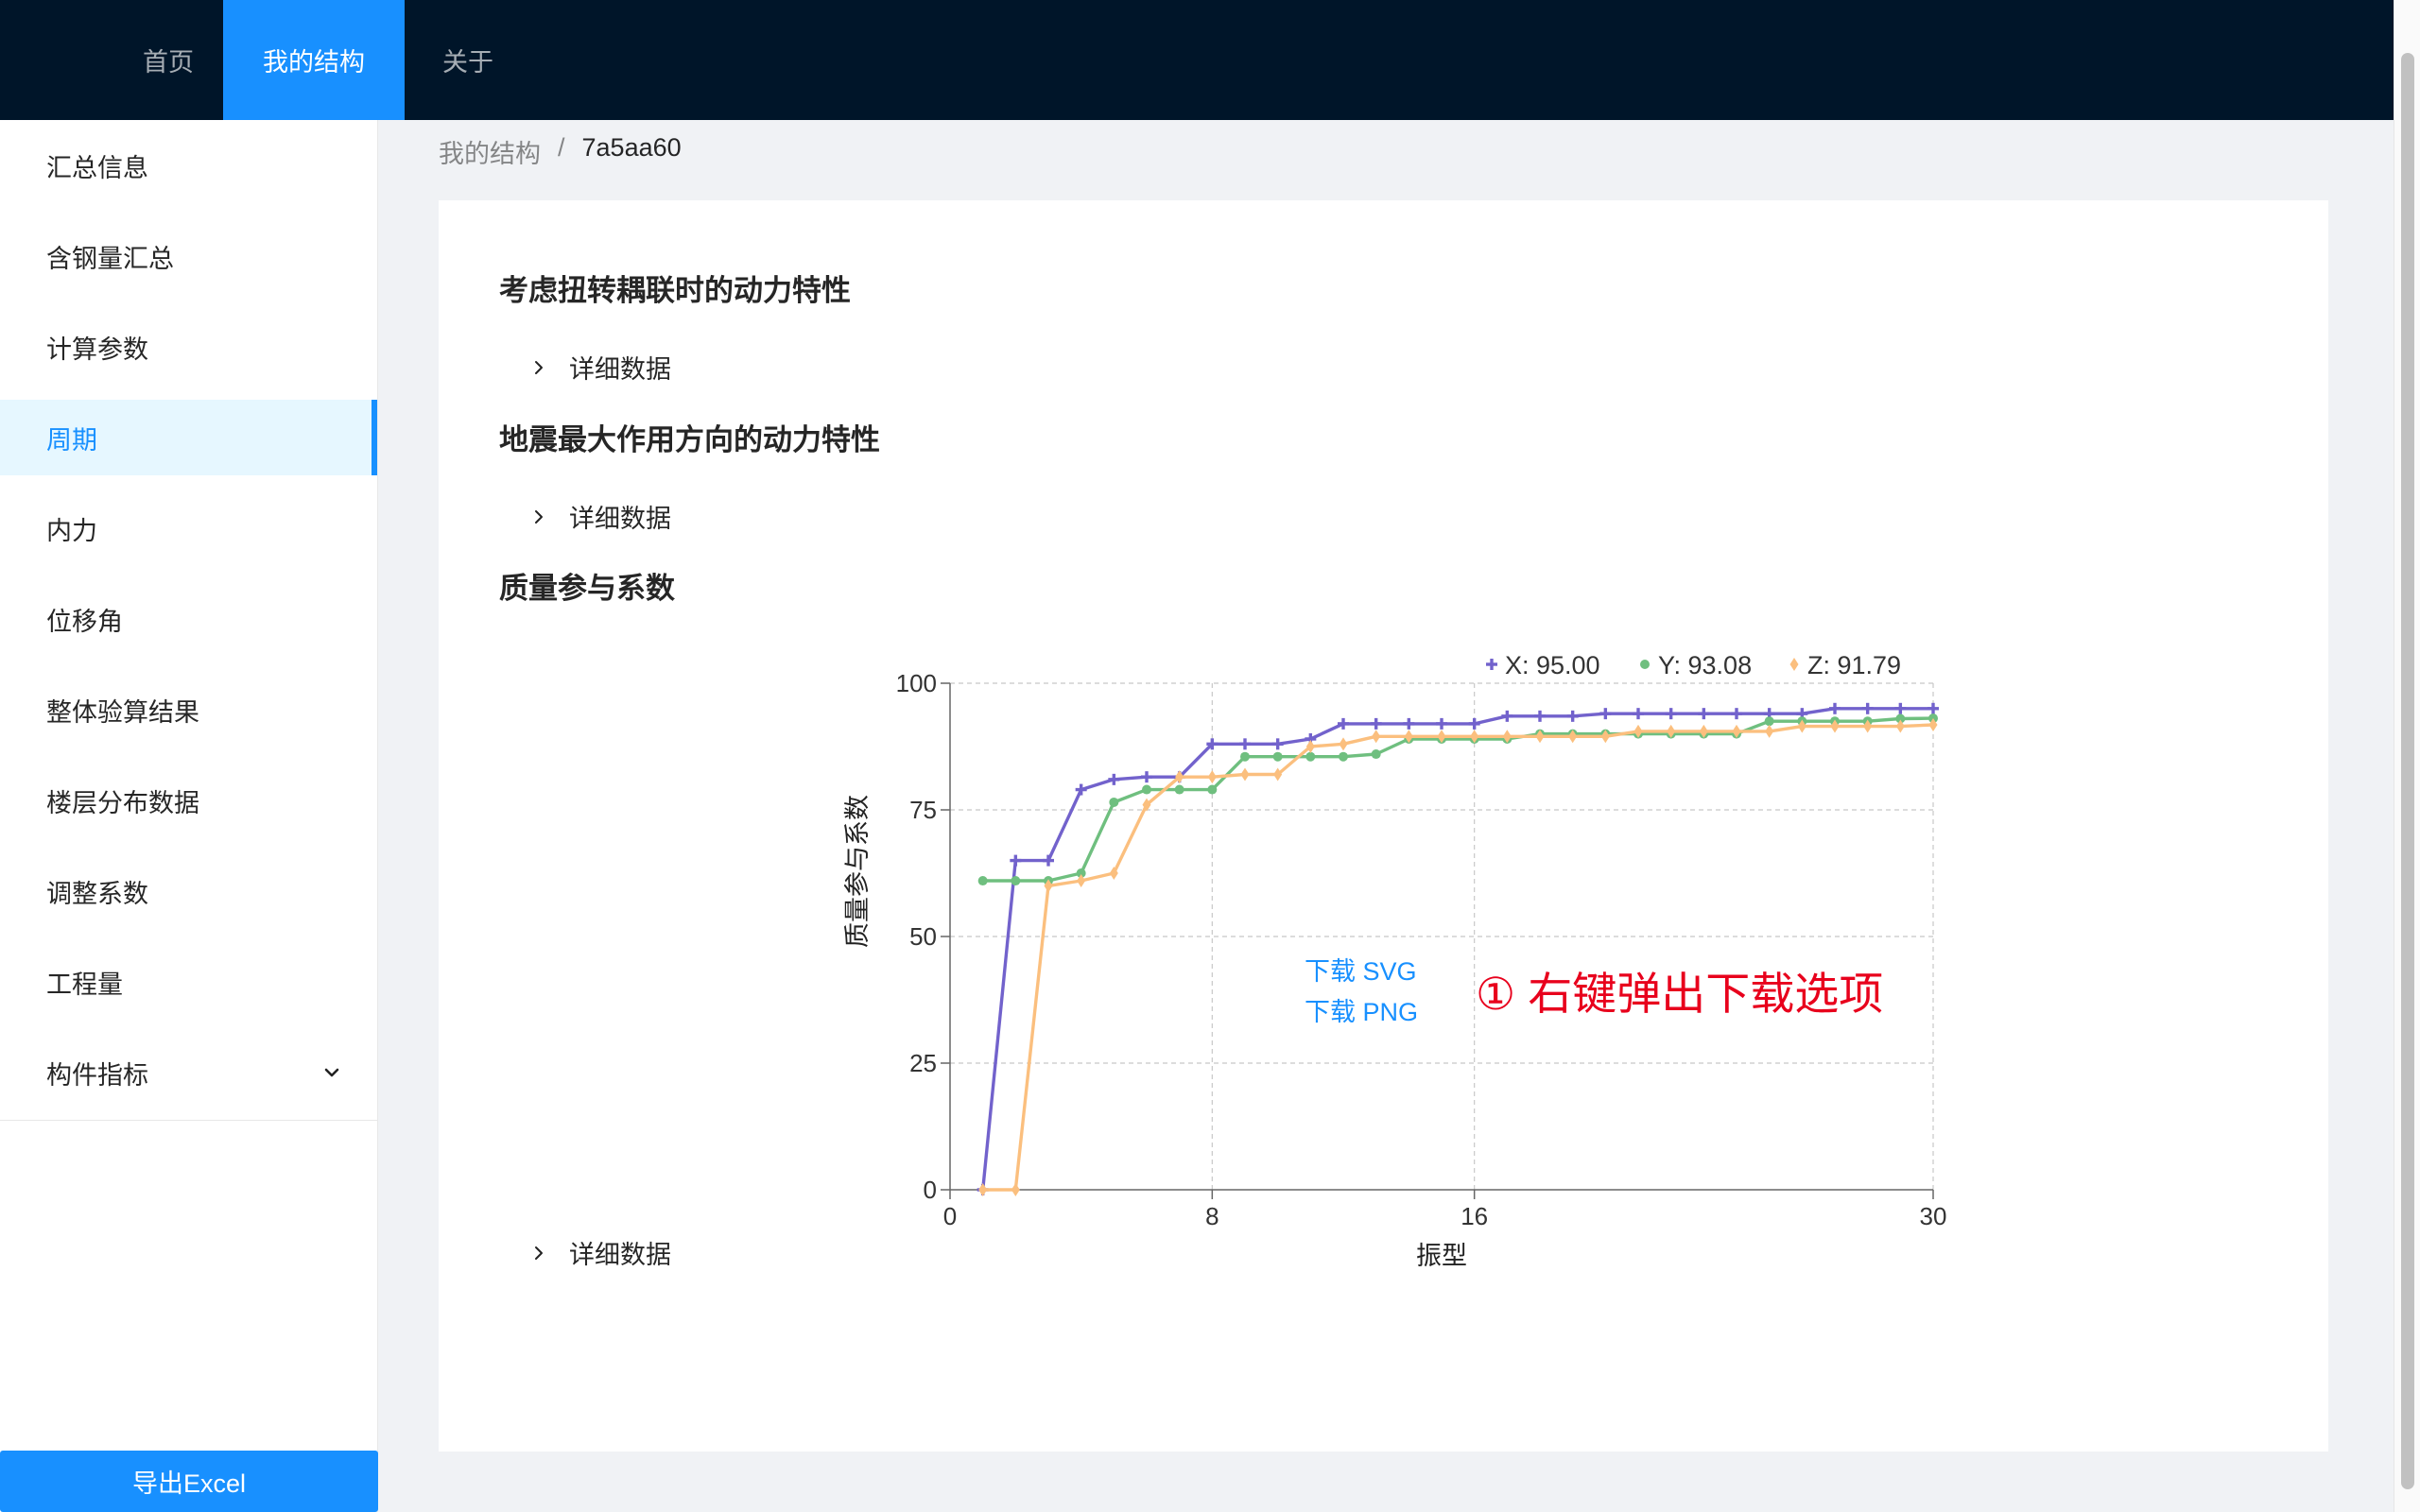  Describe the element at coordinates (490, 151) in the screenshot. I see `breadcrumb-parent: 我的结构` at that location.